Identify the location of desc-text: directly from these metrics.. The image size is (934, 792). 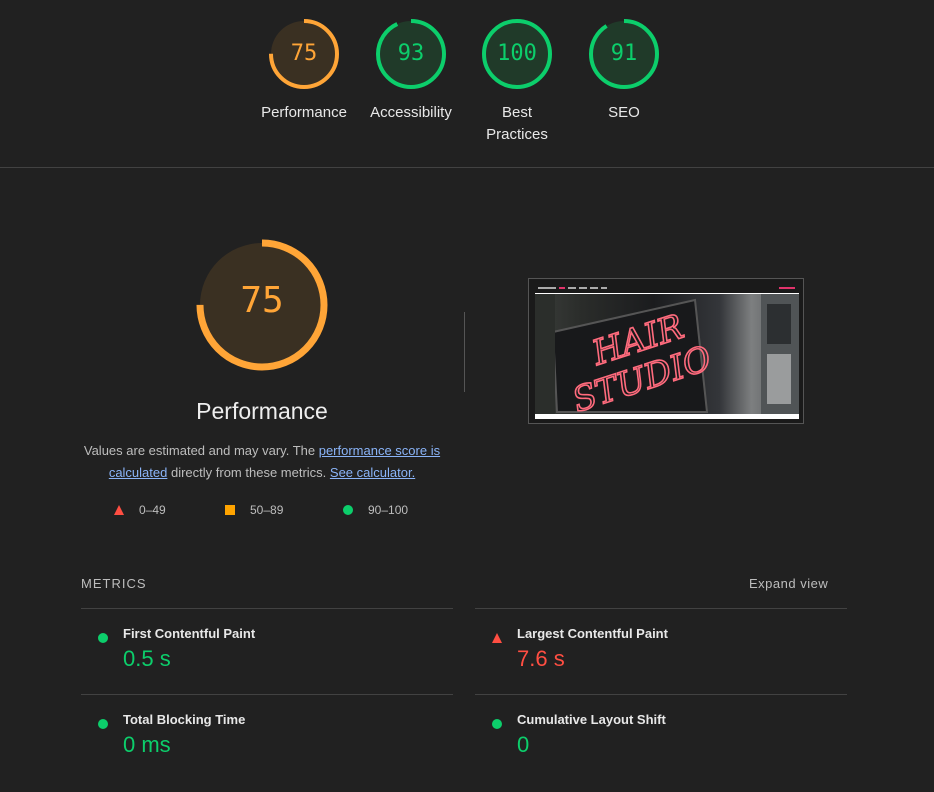
(248, 472).